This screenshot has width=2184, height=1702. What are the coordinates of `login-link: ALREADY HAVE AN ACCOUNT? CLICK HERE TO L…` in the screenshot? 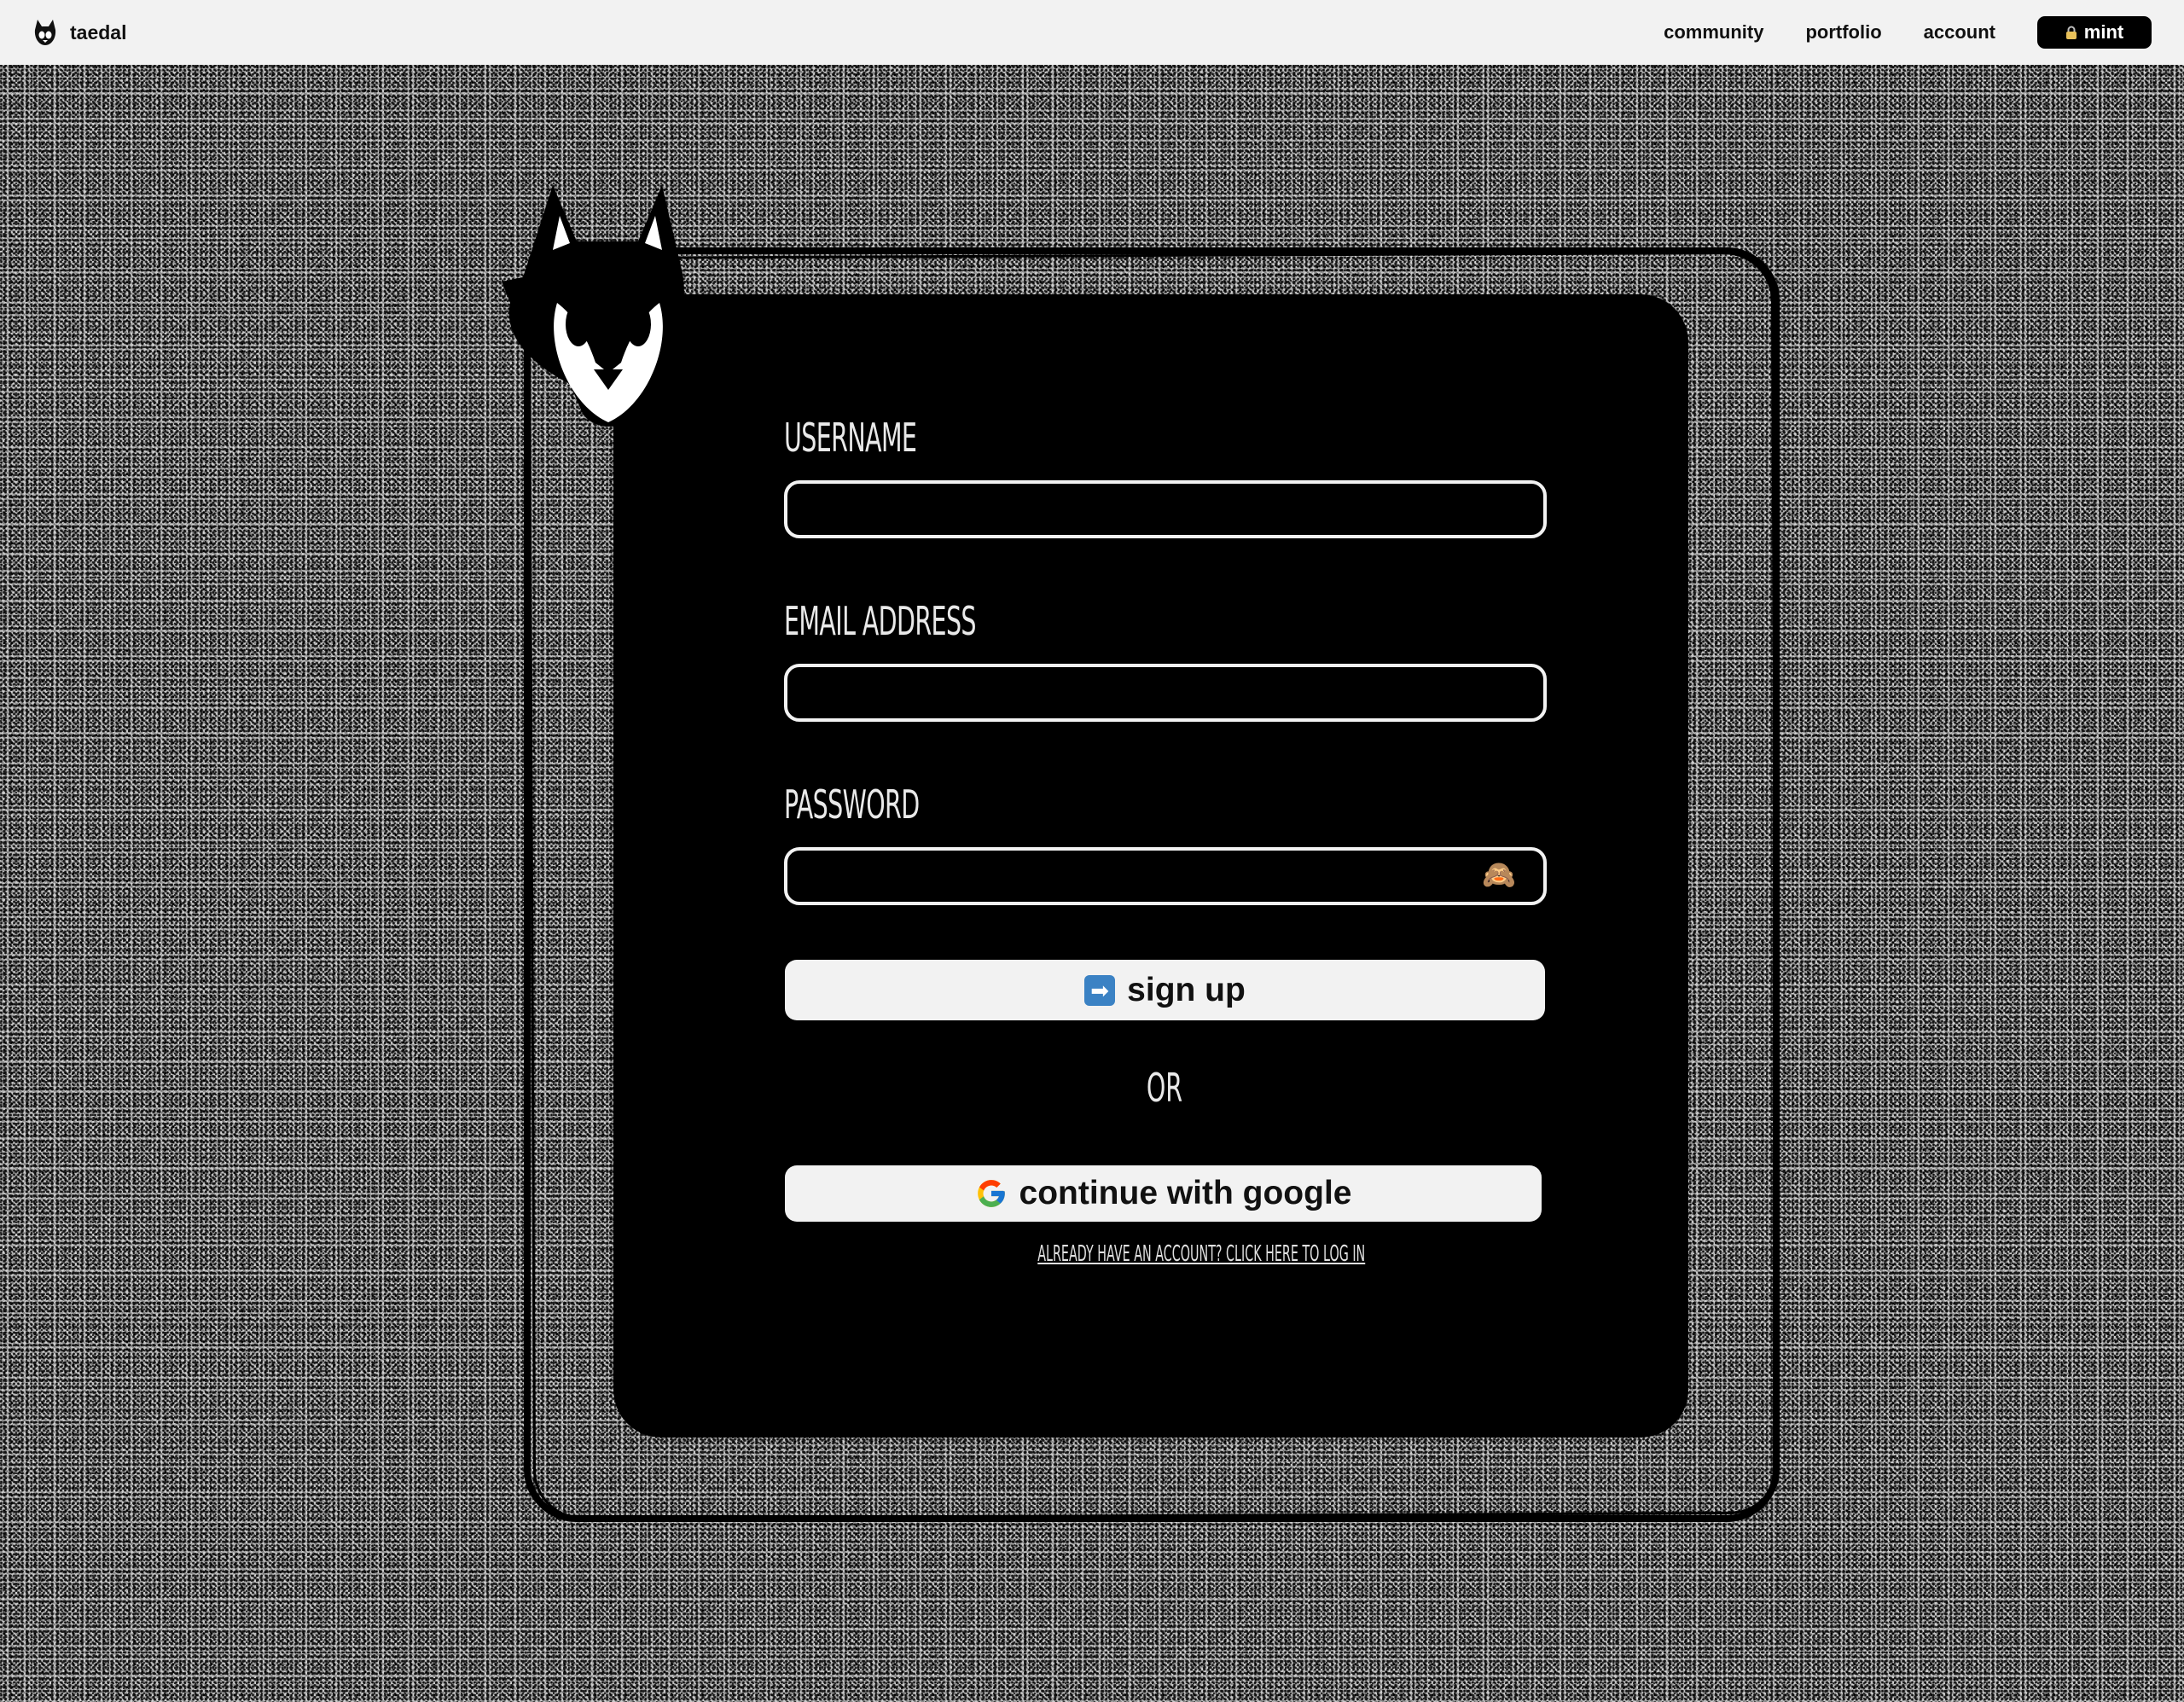 It's located at (1201, 1254).